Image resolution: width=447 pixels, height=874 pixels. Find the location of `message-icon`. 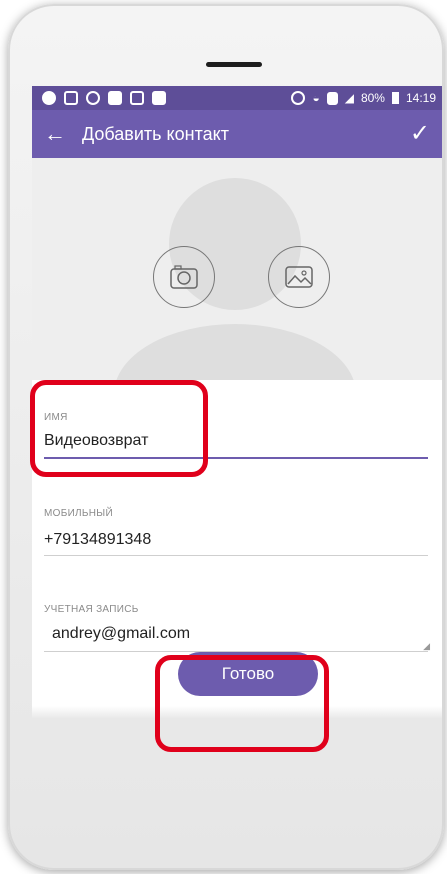

message-icon is located at coordinates (115, 98).